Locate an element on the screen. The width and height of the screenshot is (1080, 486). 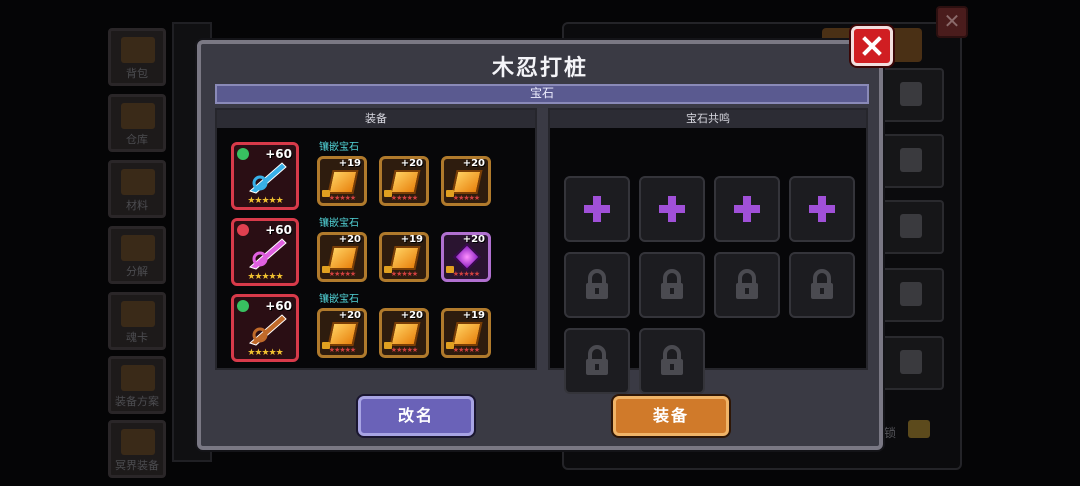
equipment-row: +60 ★★★★★ 镶嵌宝石 +20 ★★★★★ +19 ★★★★★ +20 ★★★★★ is located at coordinates (381, 253).